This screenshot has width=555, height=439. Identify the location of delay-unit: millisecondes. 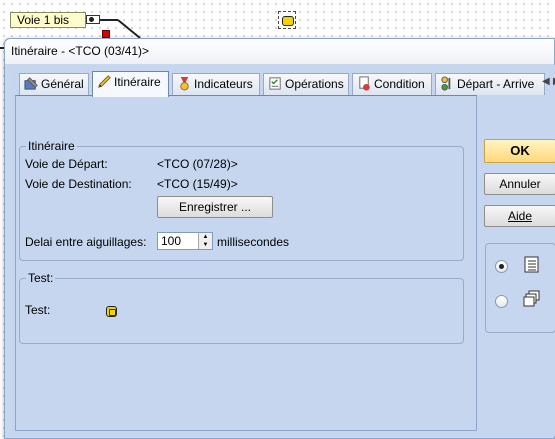
(253, 242).